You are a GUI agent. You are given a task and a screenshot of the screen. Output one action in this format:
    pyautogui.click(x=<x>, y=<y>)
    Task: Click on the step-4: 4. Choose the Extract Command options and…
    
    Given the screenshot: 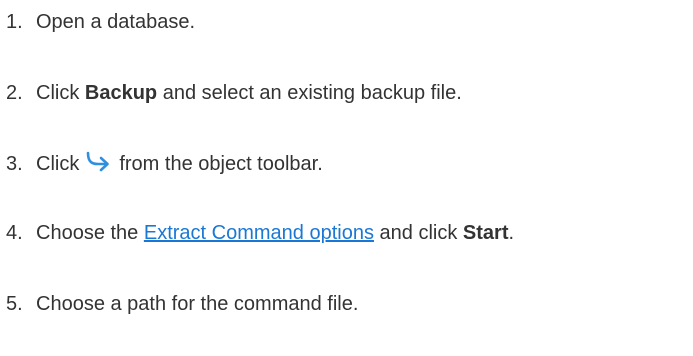 What is the action you would take?
    pyautogui.click(x=260, y=233)
    